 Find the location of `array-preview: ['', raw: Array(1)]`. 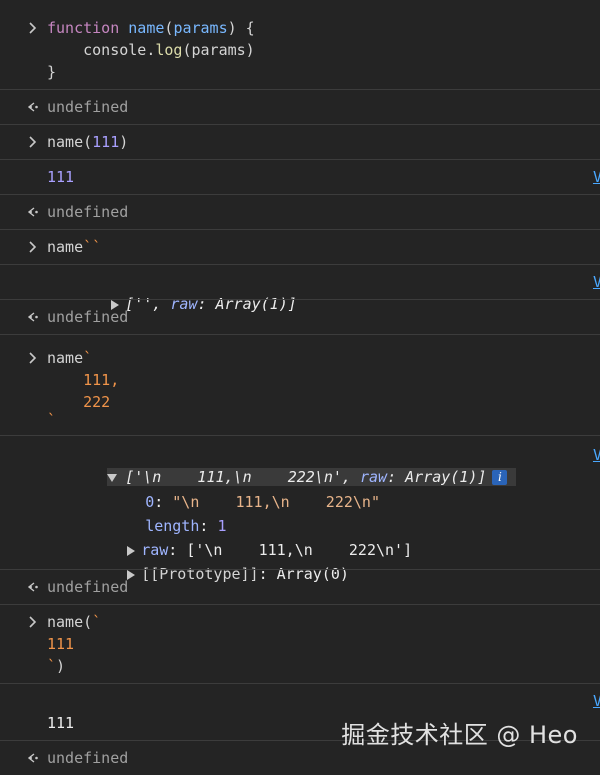

array-preview: ['', raw: Array(1)] is located at coordinates (328, 292).